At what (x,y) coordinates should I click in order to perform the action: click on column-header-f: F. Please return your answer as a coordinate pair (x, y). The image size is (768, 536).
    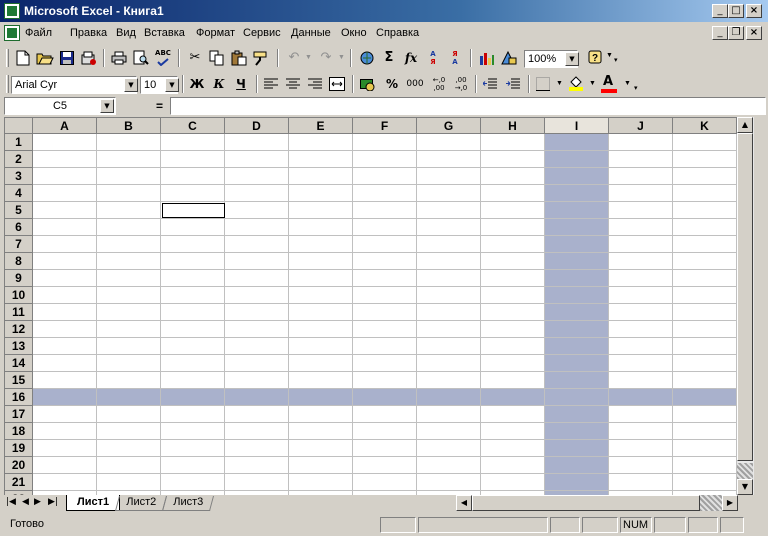
    Looking at the image, I should click on (385, 126).